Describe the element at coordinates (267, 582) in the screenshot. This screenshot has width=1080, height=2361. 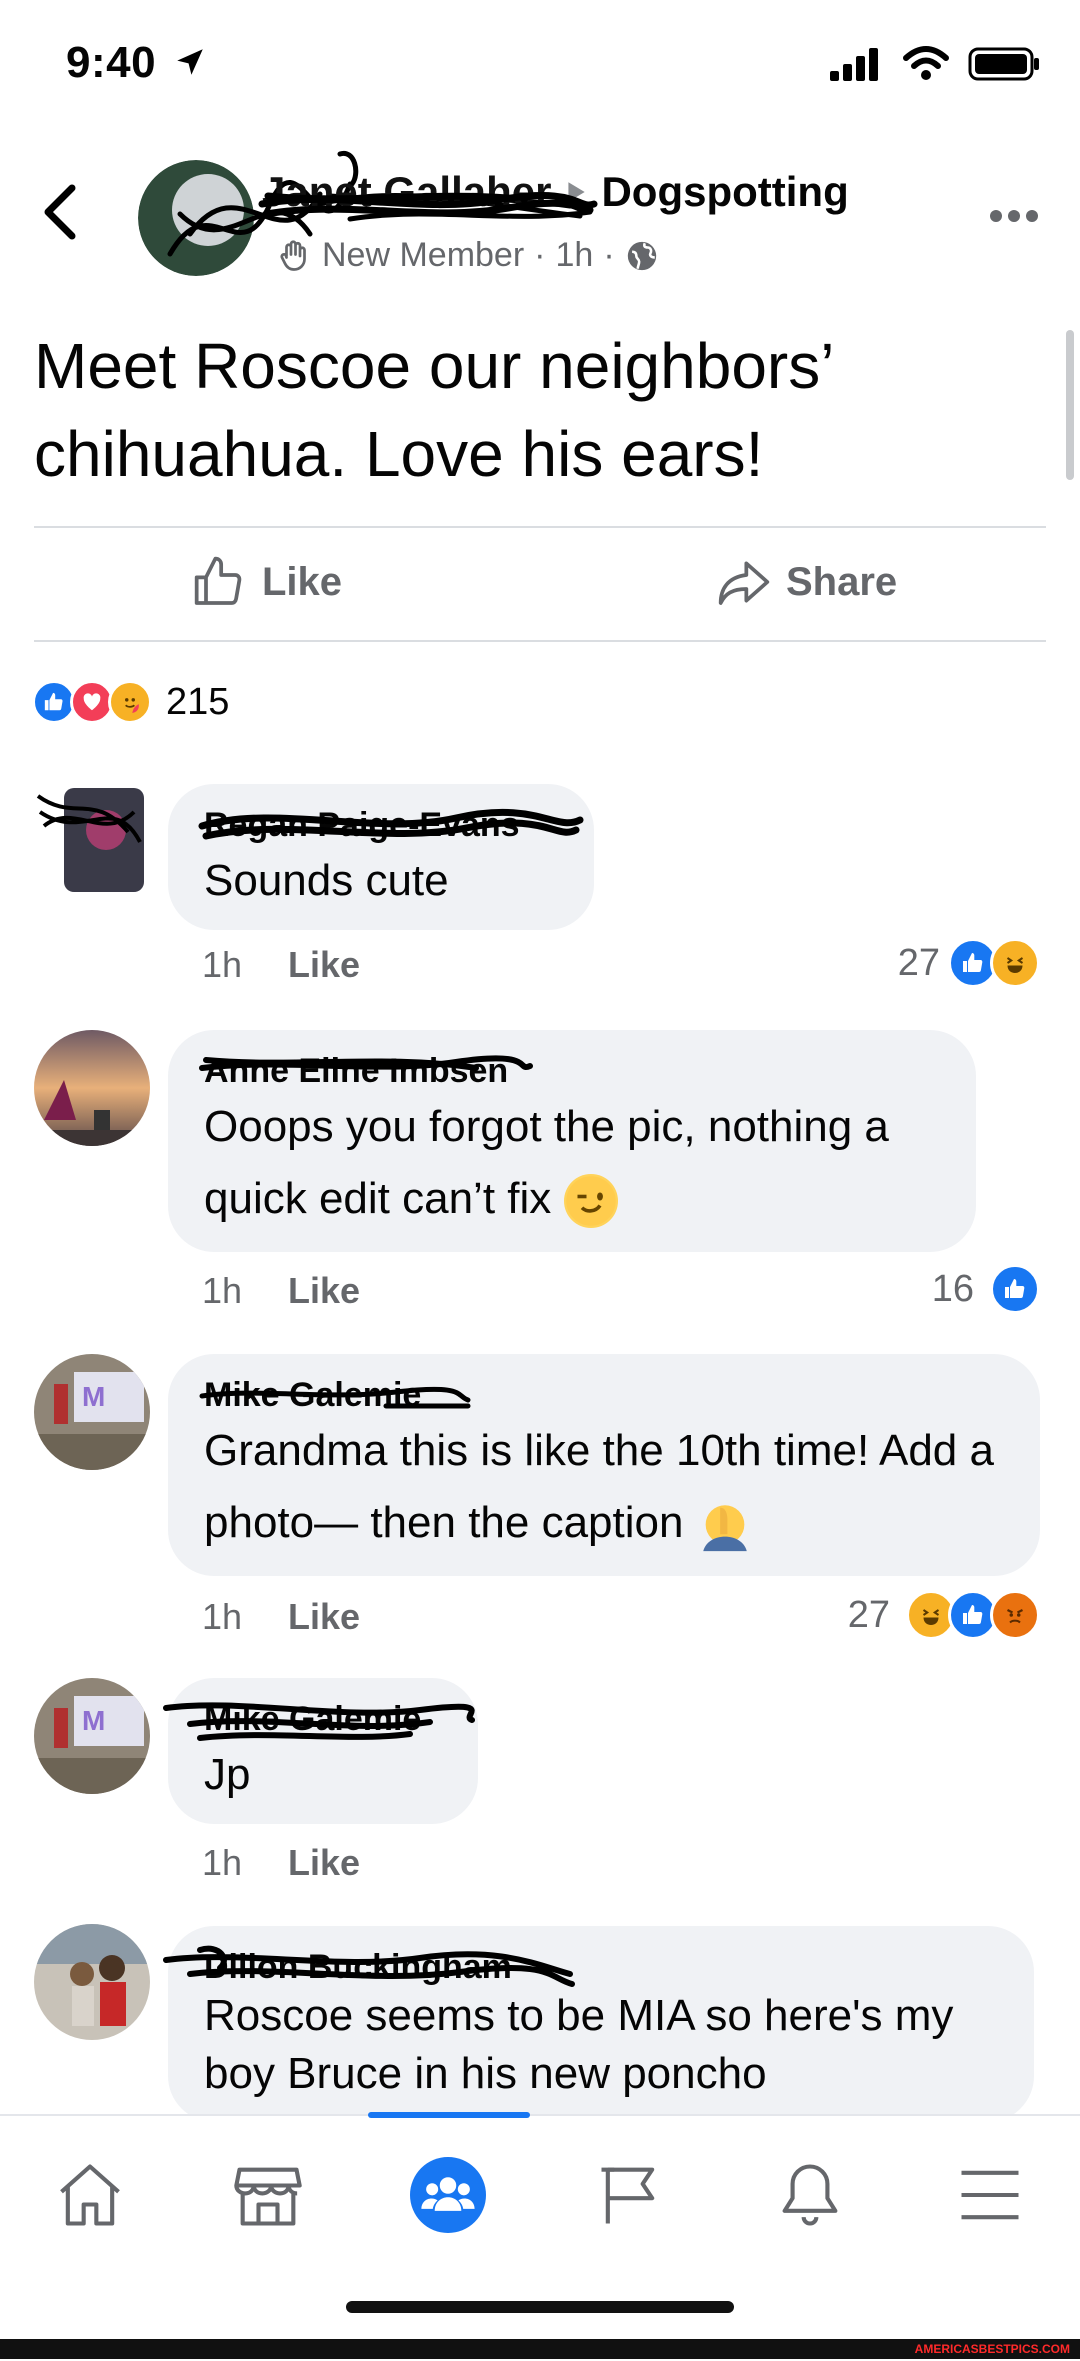
I see `like-button: Like` at that location.